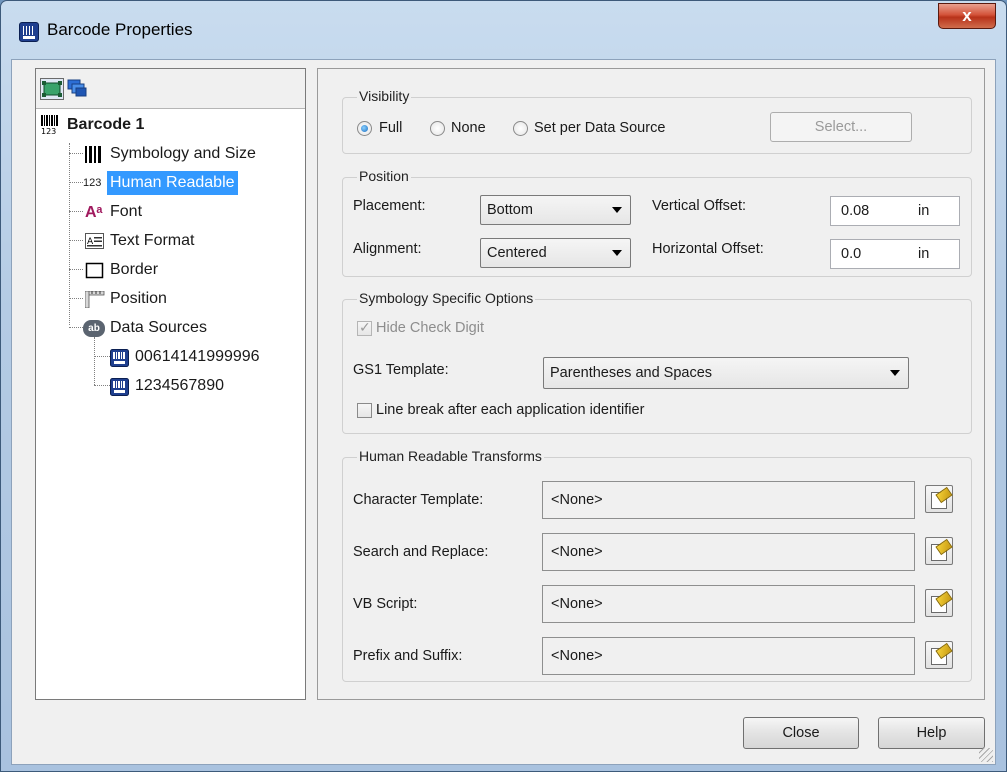 Image resolution: width=1007 pixels, height=772 pixels. Describe the element at coordinates (172, 183) in the screenshot. I see `tree-item-label: Human Readable` at that location.